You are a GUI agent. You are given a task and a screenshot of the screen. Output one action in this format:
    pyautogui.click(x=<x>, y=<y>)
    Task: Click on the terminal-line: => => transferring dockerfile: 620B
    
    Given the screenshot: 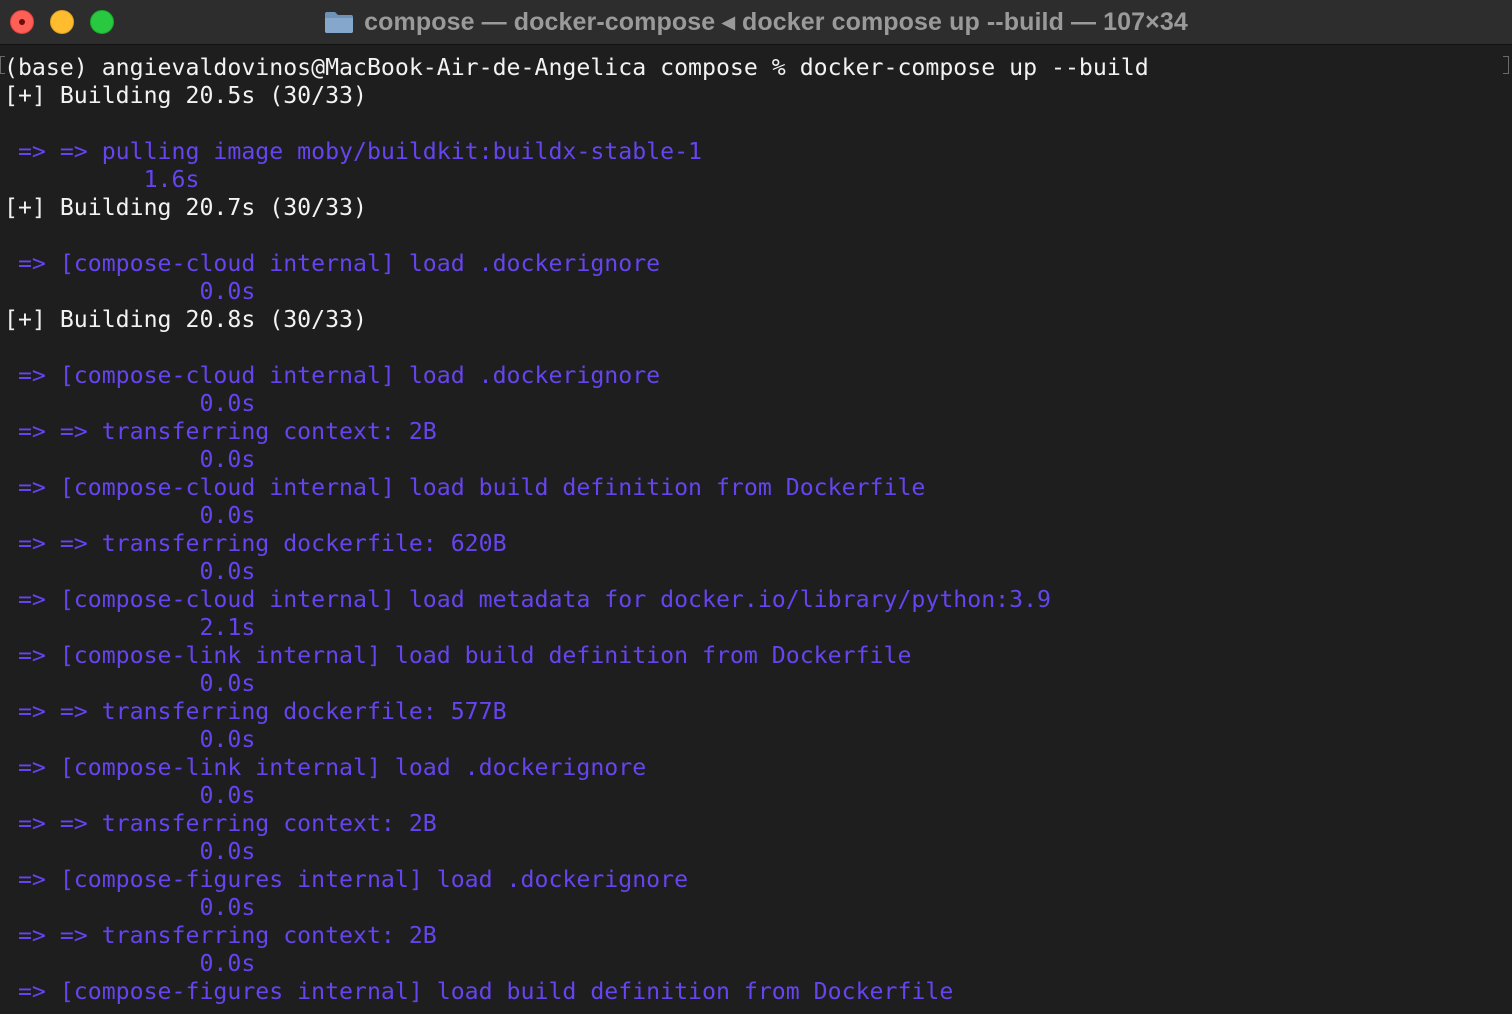 What is the action you would take?
    pyautogui.click(x=255, y=543)
    